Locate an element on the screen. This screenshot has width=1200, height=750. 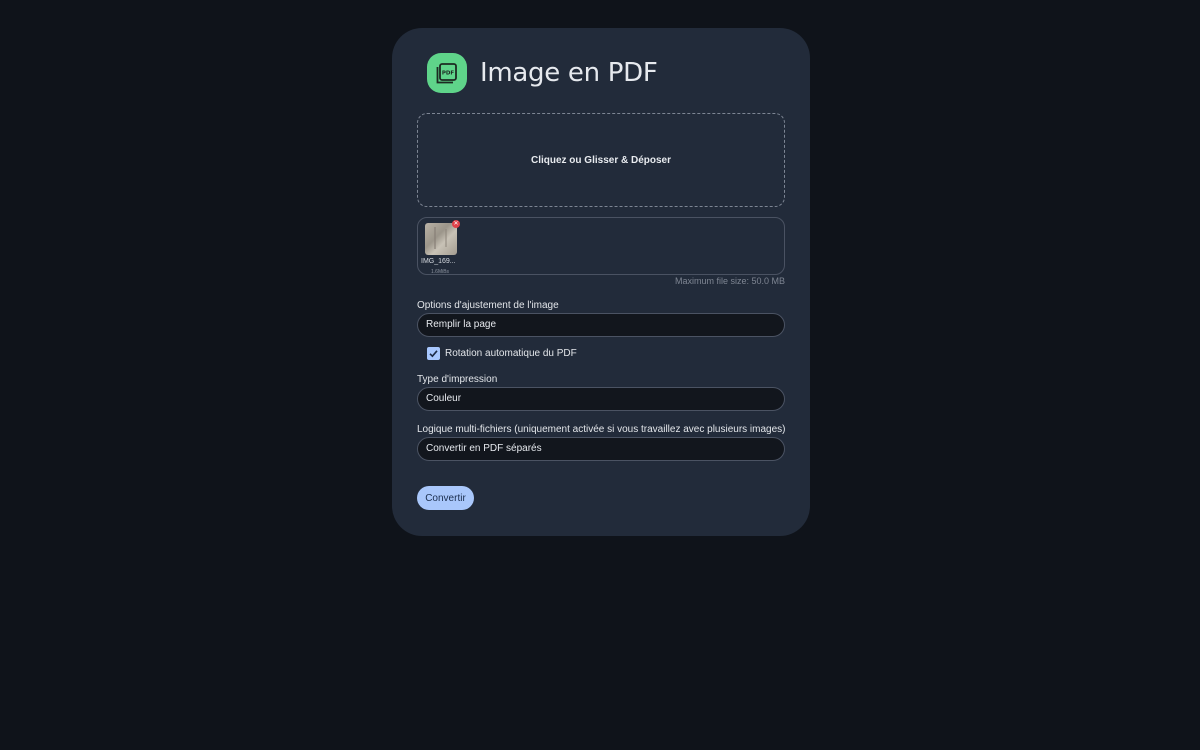
file-dropzone: Cliquez ou Glisser & Déposer is located at coordinates (601, 160).